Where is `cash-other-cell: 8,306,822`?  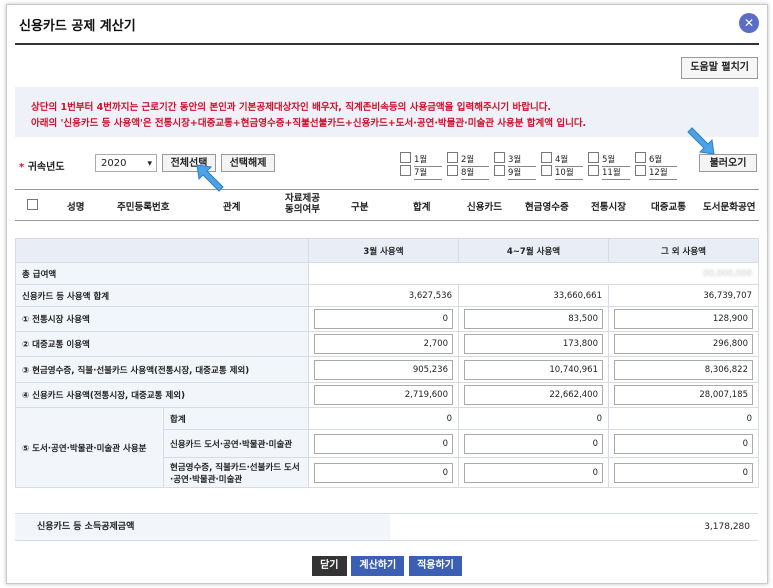 cash-other-cell: 8,306,822 is located at coordinates (683, 369).